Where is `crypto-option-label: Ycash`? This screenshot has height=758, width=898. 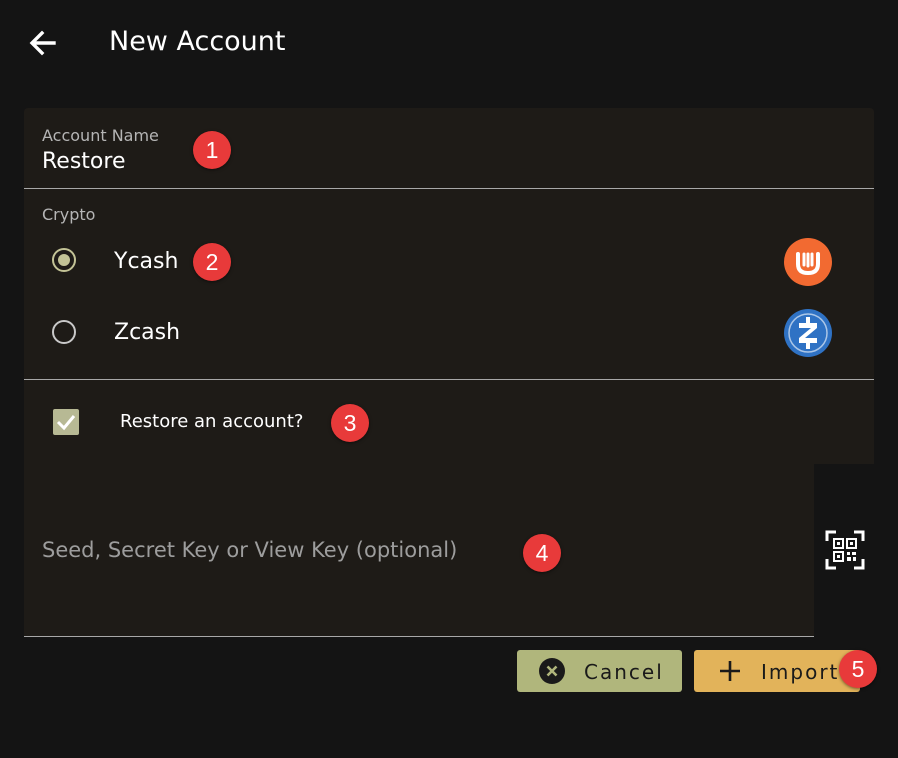 crypto-option-label: Ycash is located at coordinates (146, 261).